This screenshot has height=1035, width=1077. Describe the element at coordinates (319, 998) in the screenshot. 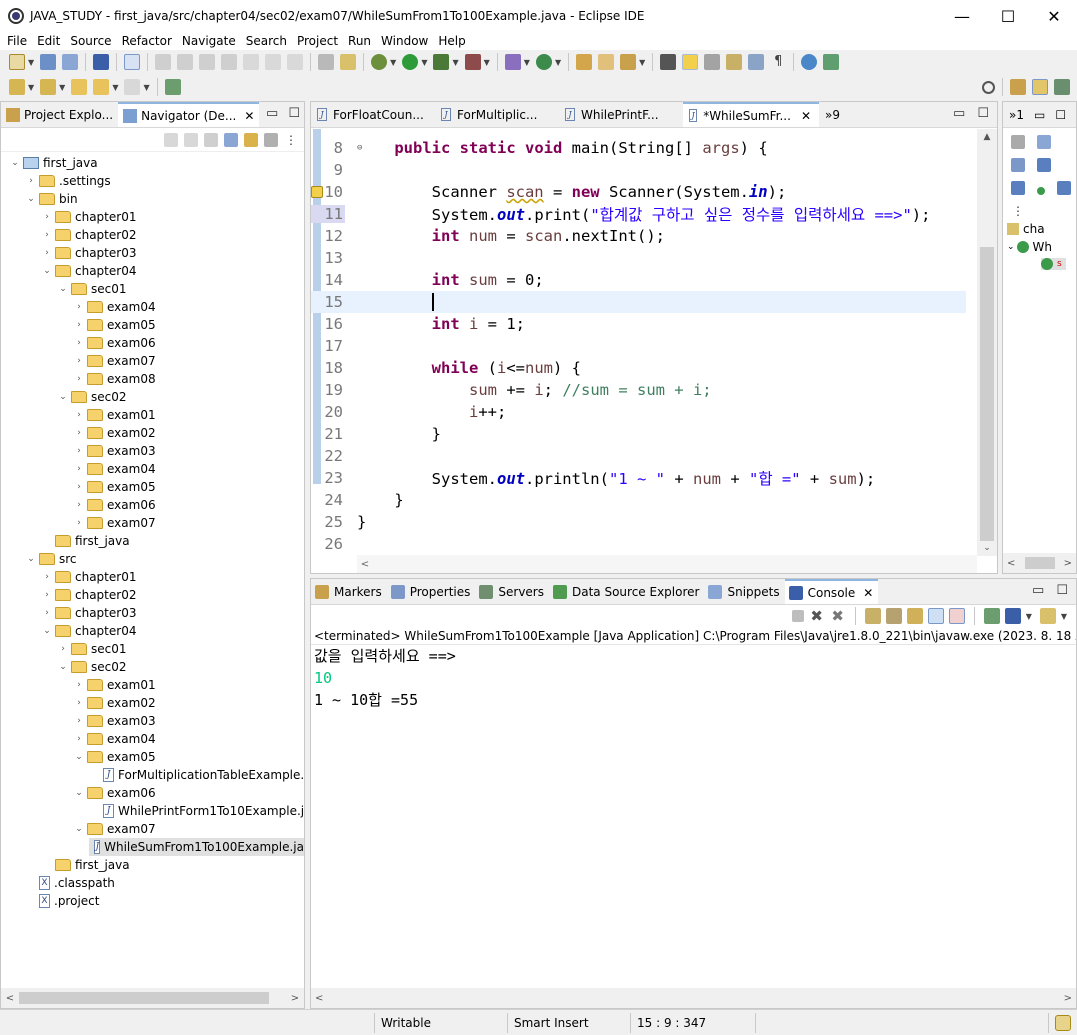

I see `scroll-left-icon: <` at that location.